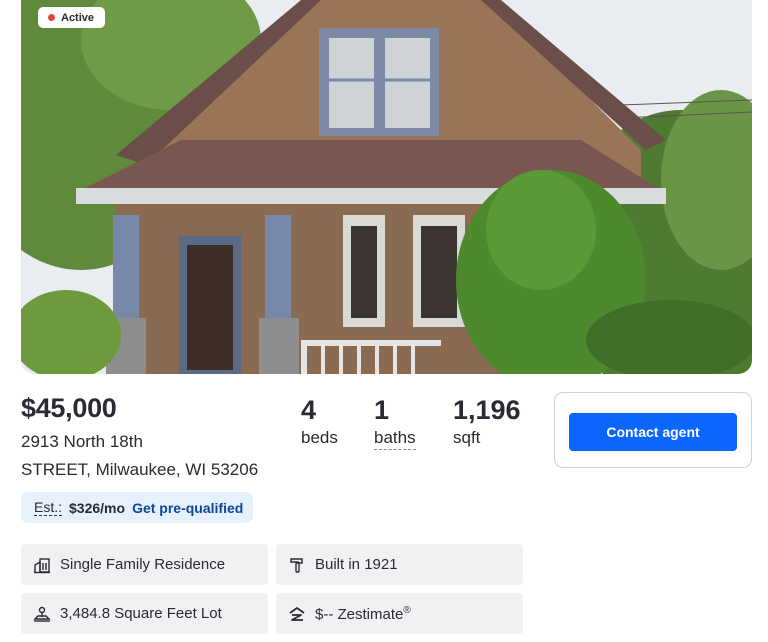 This screenshot has width=768, height=642. Describe the element at coordinates (187, 508) in the screenshot. I see `get-prequalified-link: Get pre-qualified` at that location.